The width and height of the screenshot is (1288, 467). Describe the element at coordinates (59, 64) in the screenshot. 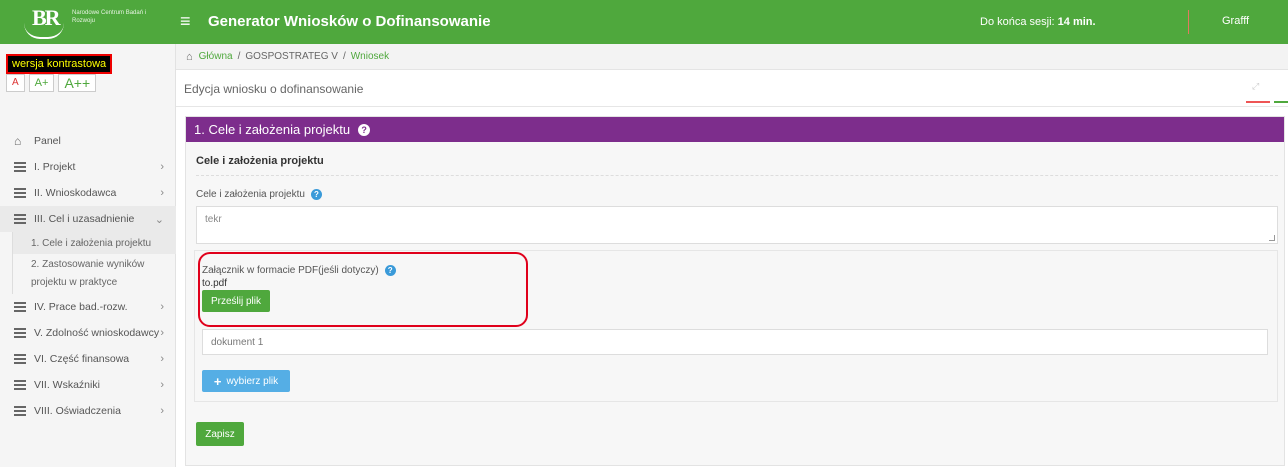

I see `contrast-toggle: wersja kontrastowa` at that location.